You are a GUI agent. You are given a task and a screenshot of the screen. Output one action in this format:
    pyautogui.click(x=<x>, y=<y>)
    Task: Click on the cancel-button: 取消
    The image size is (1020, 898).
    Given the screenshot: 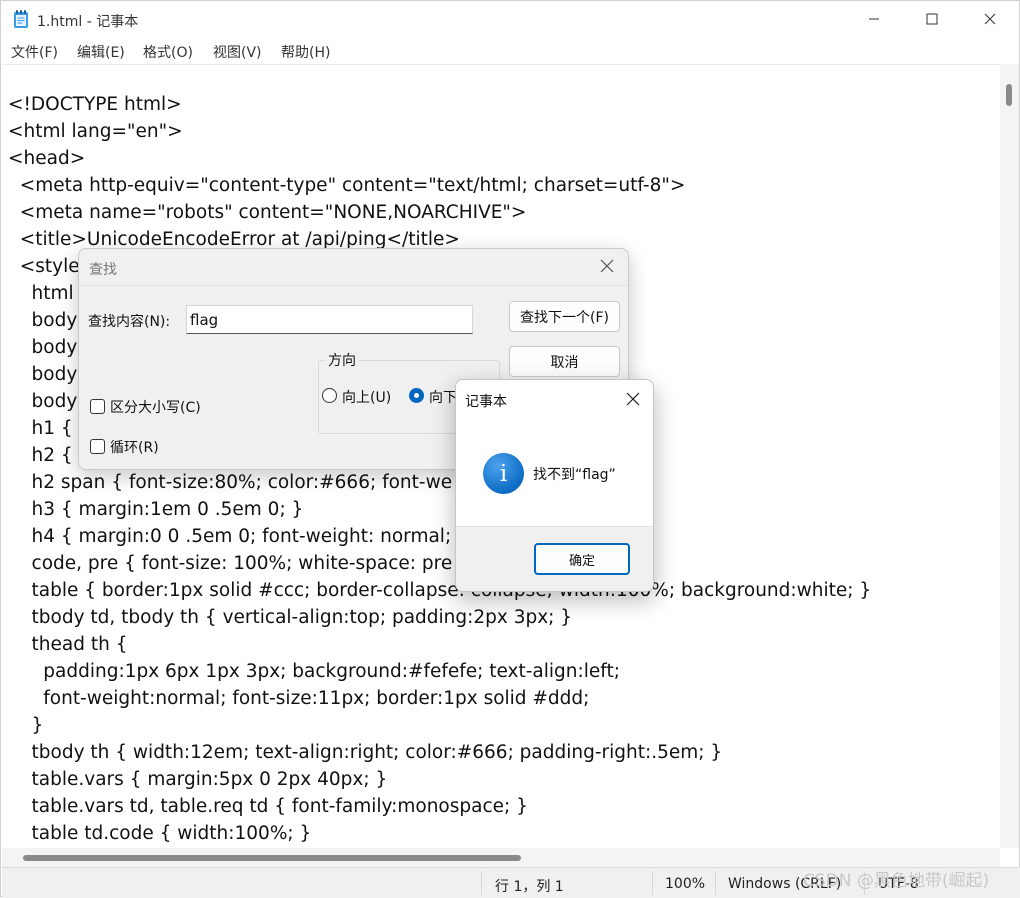 What is the action you would take?
    pyautogui.click(x=564, y=361)
    